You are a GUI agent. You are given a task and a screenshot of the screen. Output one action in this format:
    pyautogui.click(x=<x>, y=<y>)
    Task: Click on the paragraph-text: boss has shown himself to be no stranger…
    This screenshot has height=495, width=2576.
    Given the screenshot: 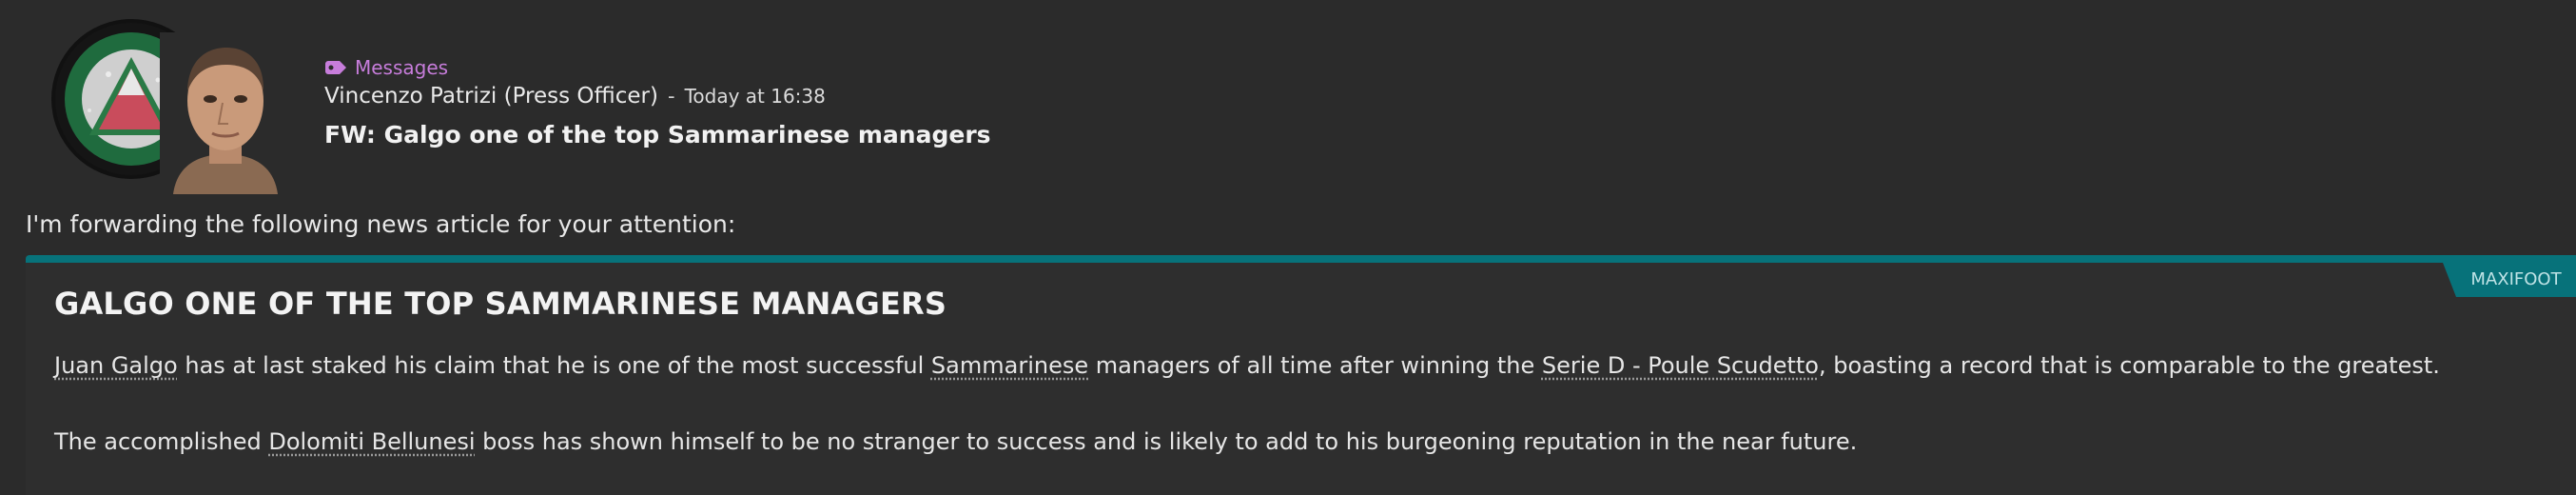 What is the action you would take?
    pyautogui.click(x=1167, y=441)
    